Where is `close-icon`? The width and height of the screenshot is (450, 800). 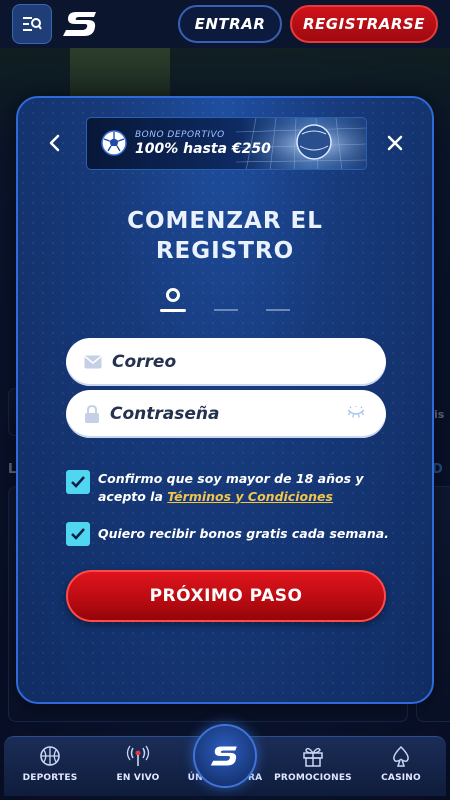
close-icon is located at coordinates (395, 143).